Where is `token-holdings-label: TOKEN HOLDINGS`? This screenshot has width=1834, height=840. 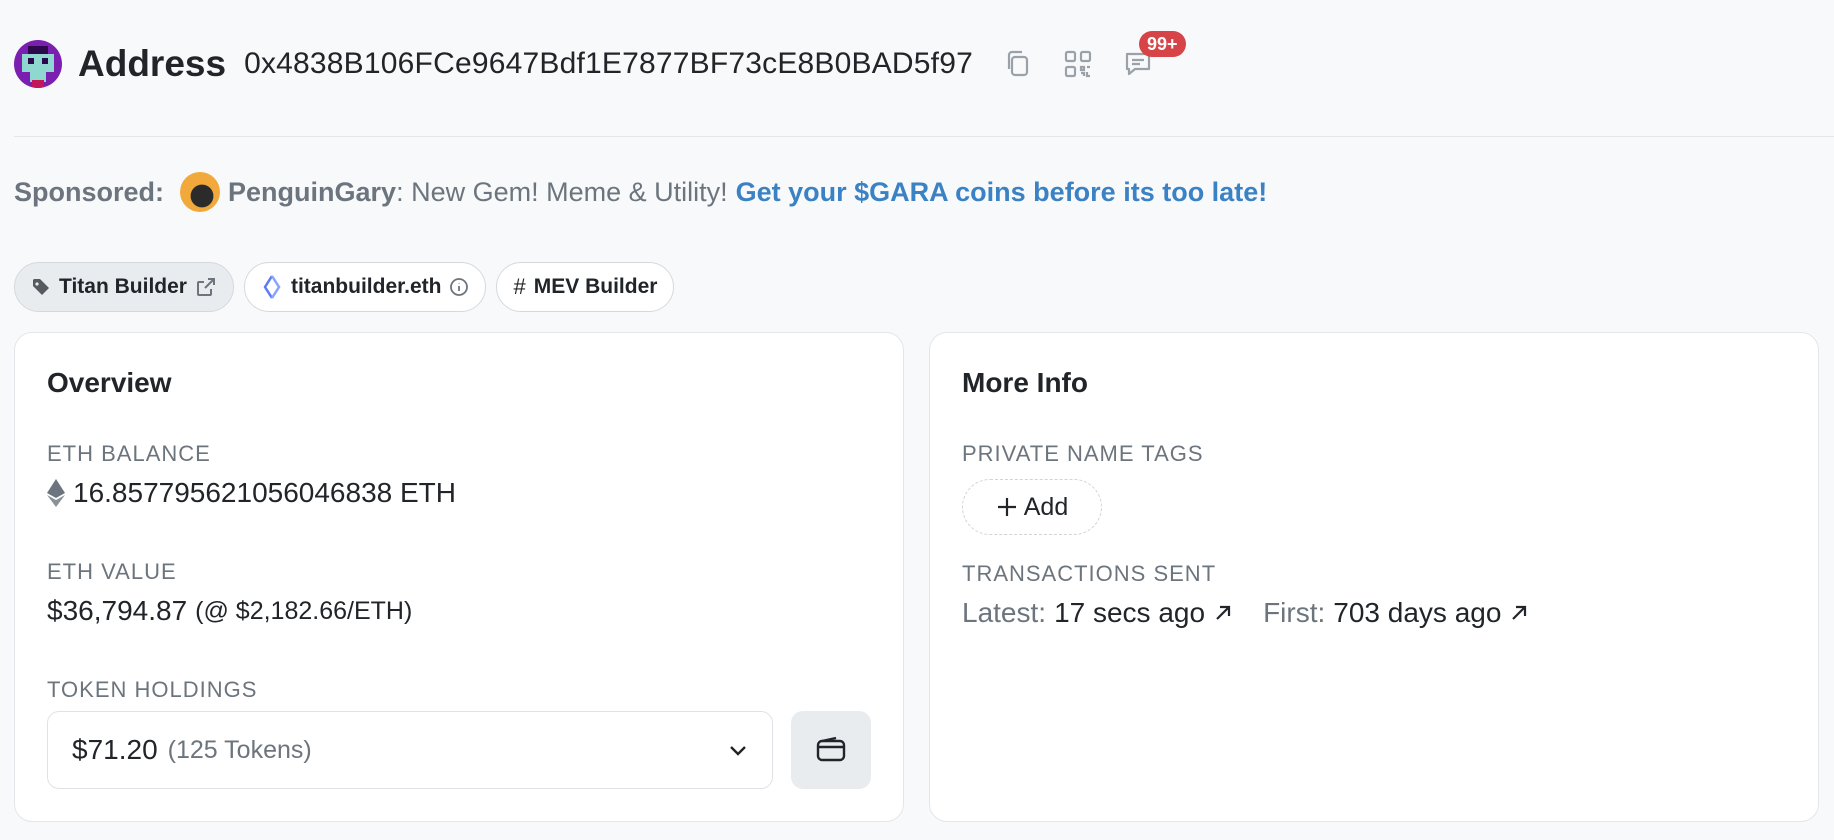
token-holdings-label: TOKEN HOLDINGS is located at coordinates (152, 689).